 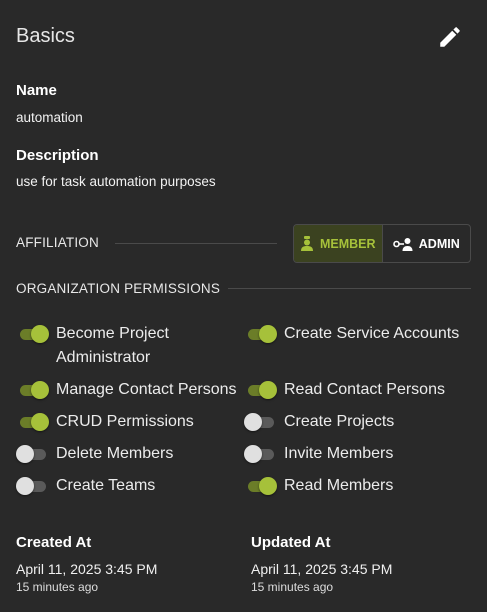 What do you see at coordinates (115, 453) in the screenshot?
I see `perm-label: Delete Members` at bounding box center [115, 453].